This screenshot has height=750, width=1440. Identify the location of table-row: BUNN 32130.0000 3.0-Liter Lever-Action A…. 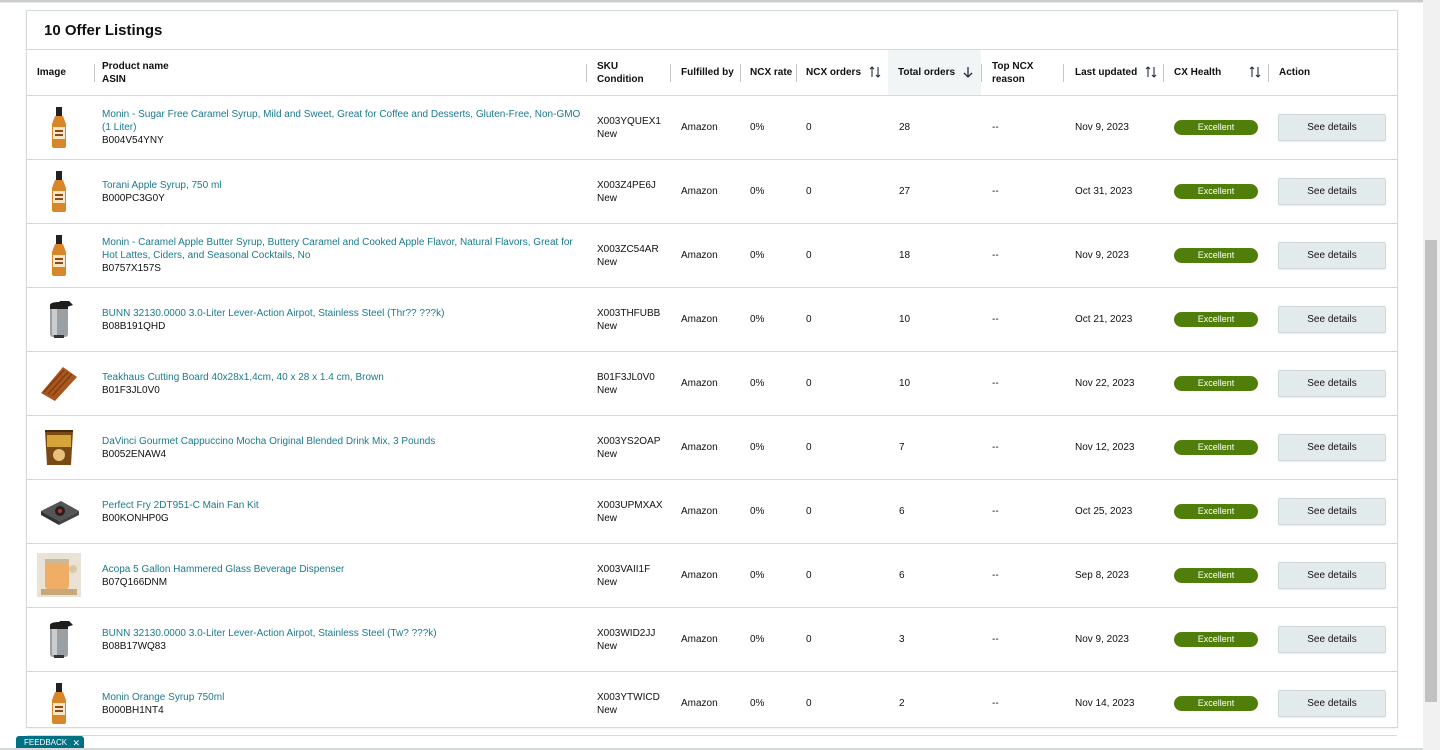
(712, 640).